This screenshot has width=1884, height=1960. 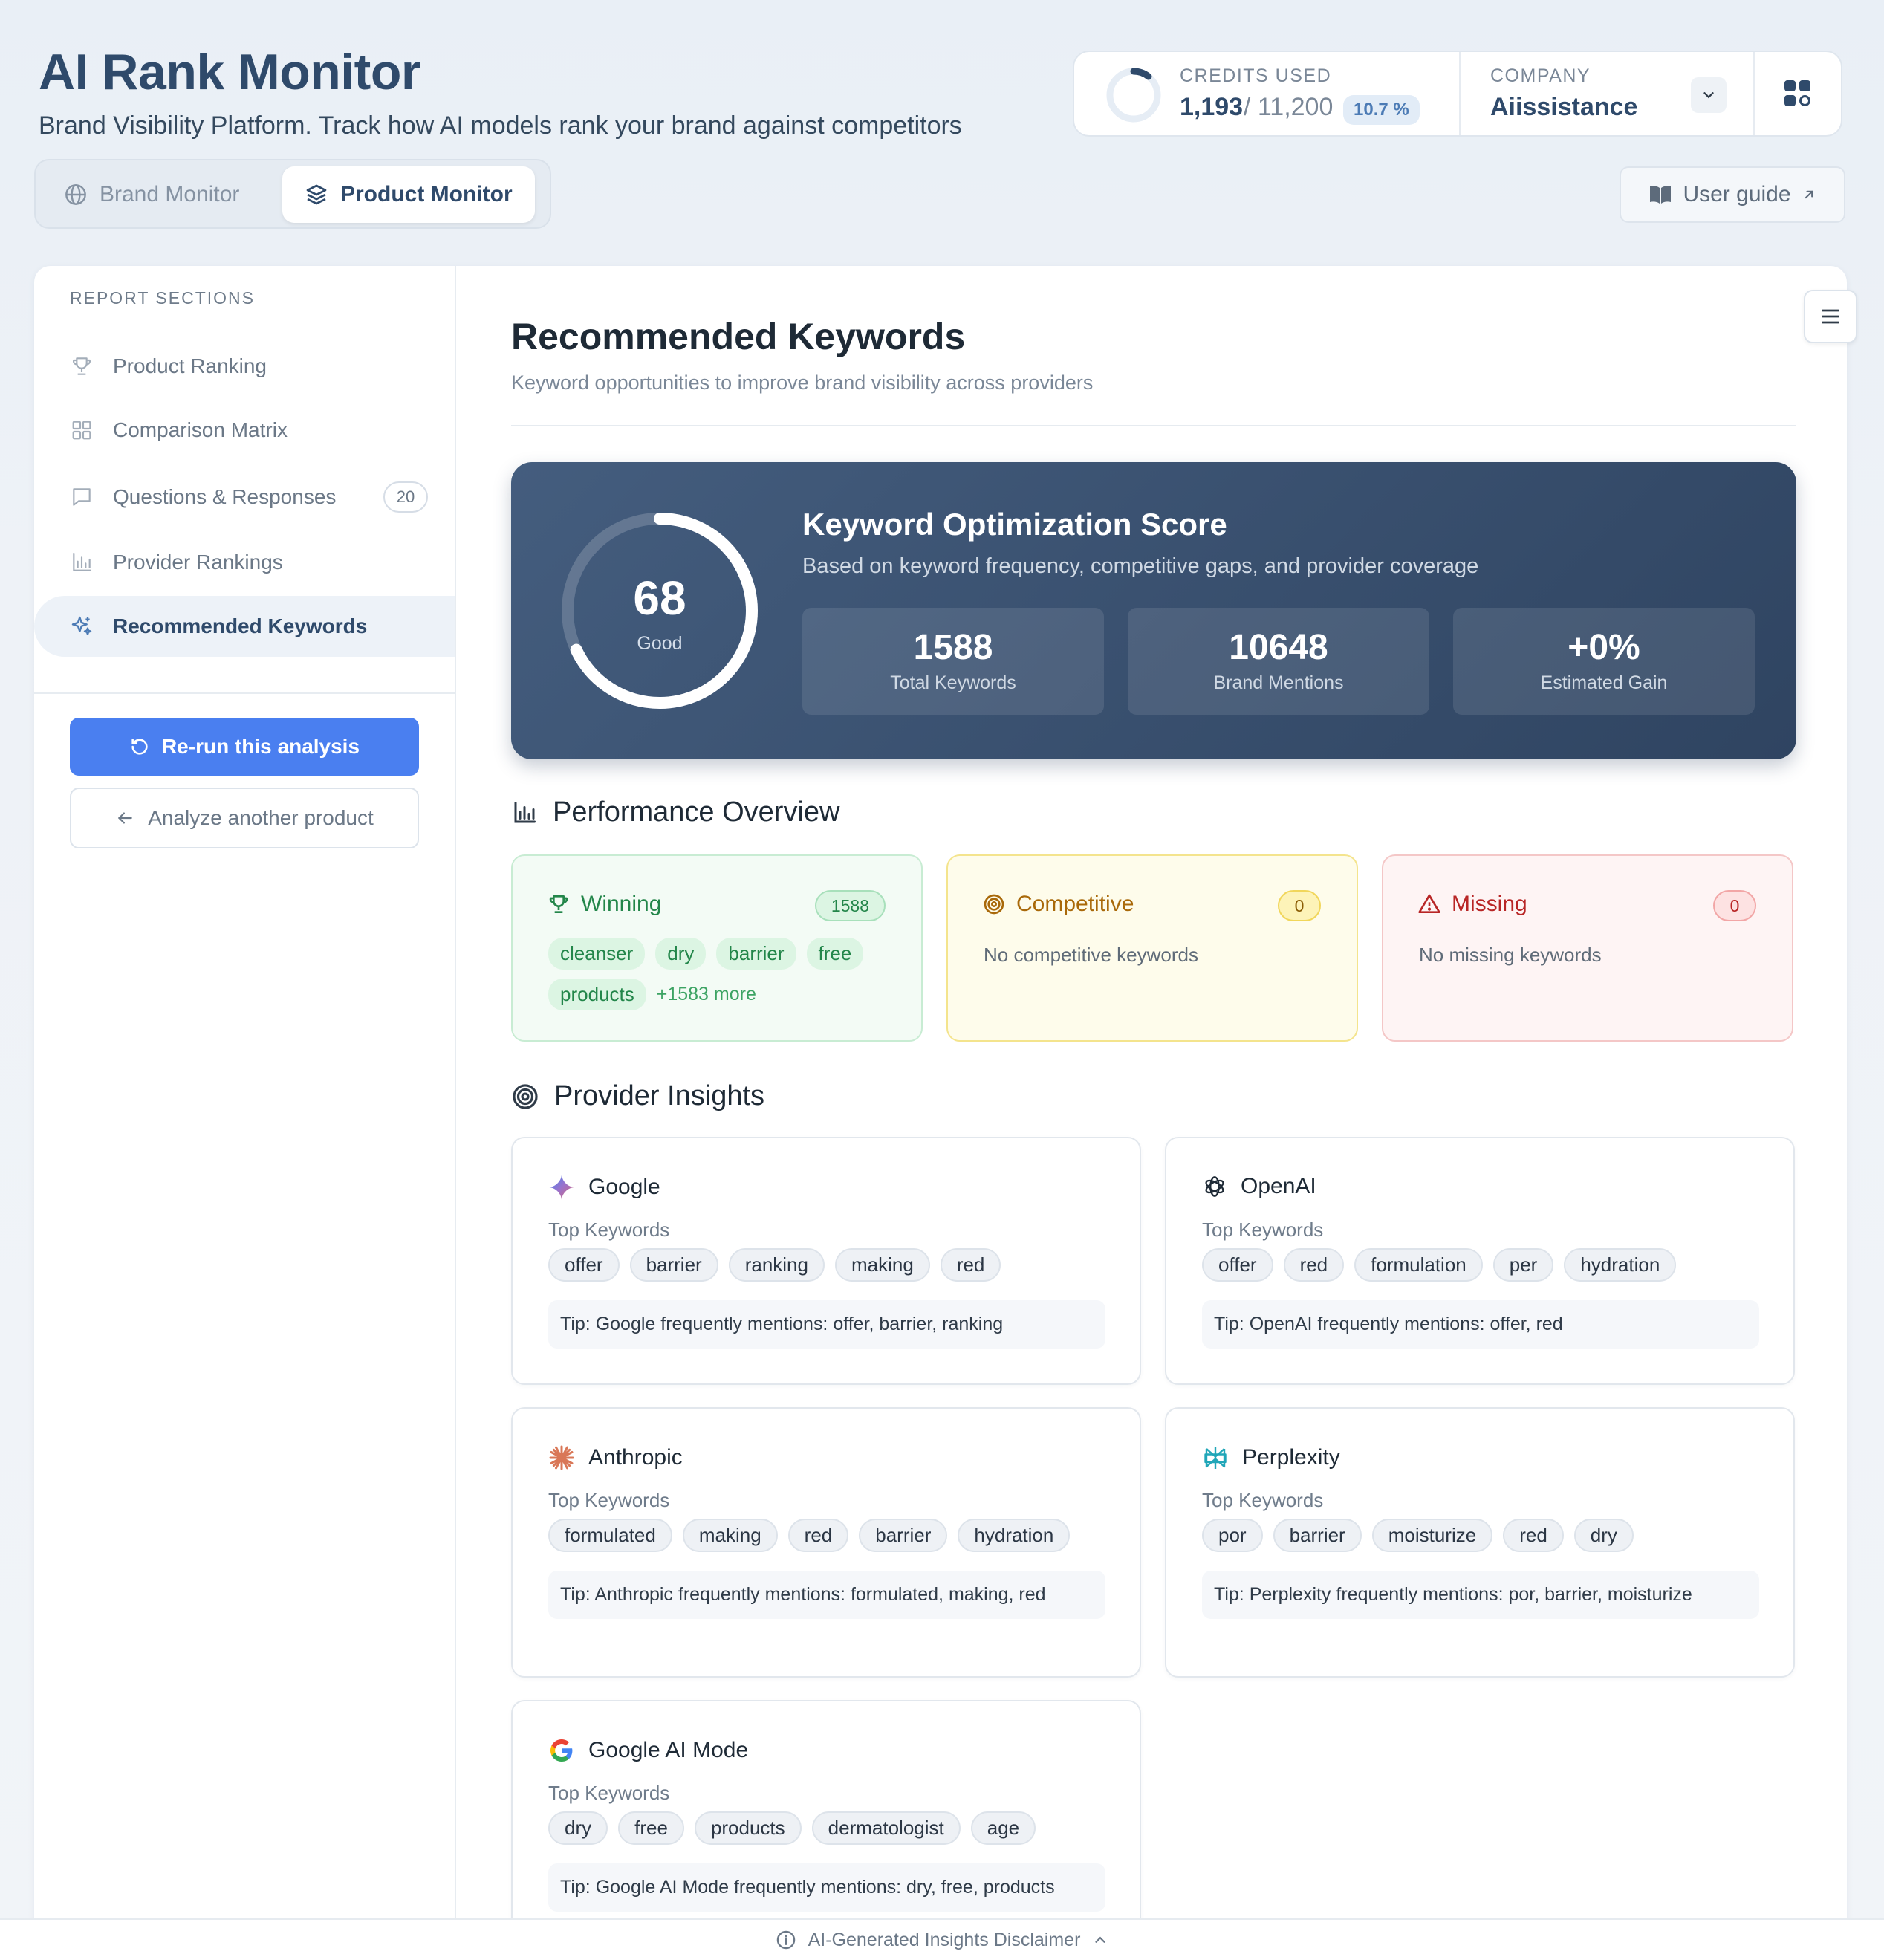 What do you see at coordinates (408, 194) in the screenshot?
I see `tab-product-monitor: Product Monitor` at bounding box center [408, 194].